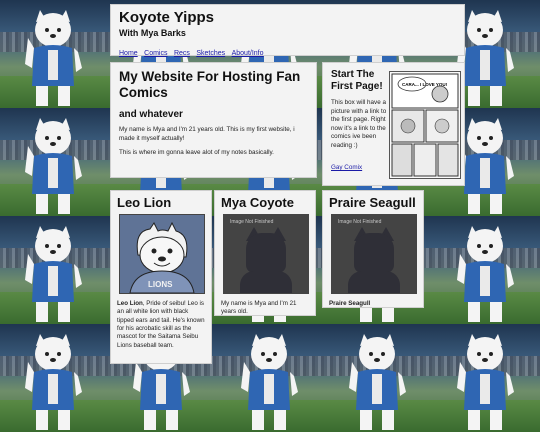 The height and width of the screenshot is (432, 540). I want to click on leo-lion-drawing: LIONS, so click(162, 254).